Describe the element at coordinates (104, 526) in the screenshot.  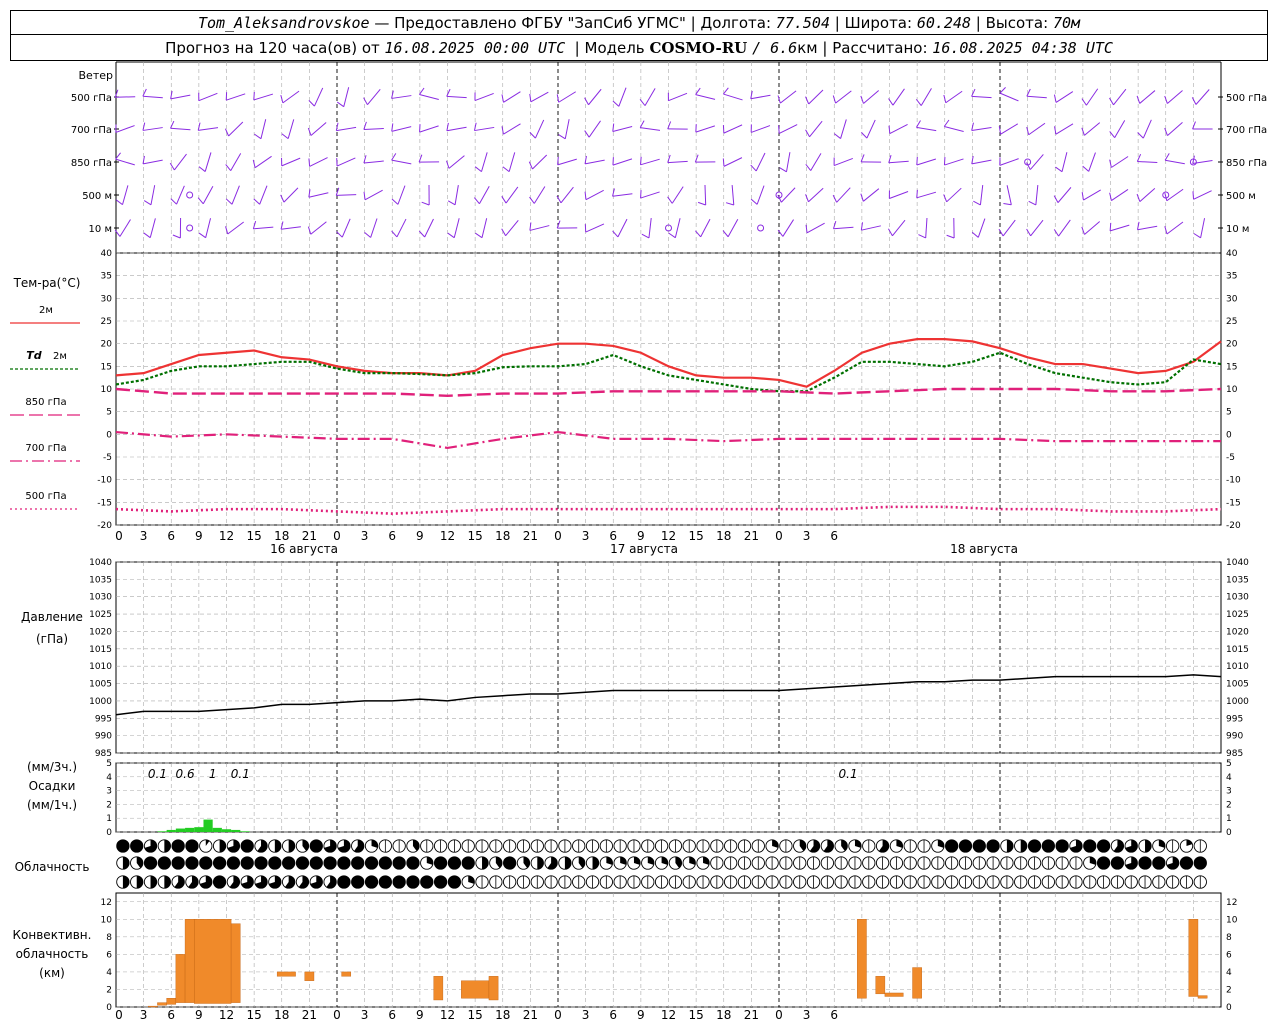
I see `temp-ytick-left: -20` at that location.